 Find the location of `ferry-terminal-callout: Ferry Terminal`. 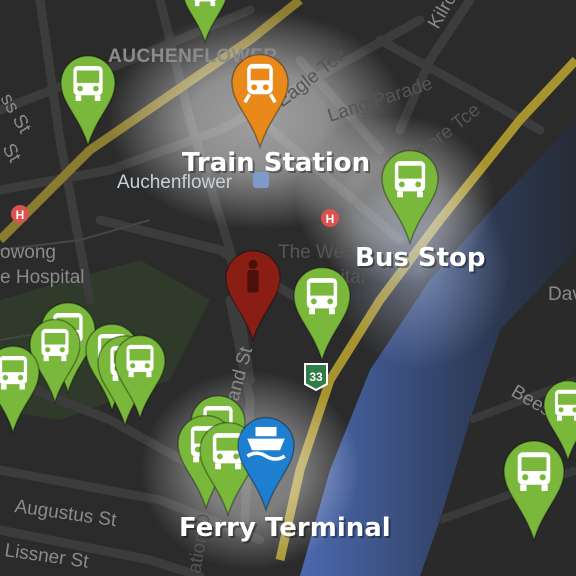

ferry-terminal-callout: Ferry Terminal is located at coordinates (285, 528).